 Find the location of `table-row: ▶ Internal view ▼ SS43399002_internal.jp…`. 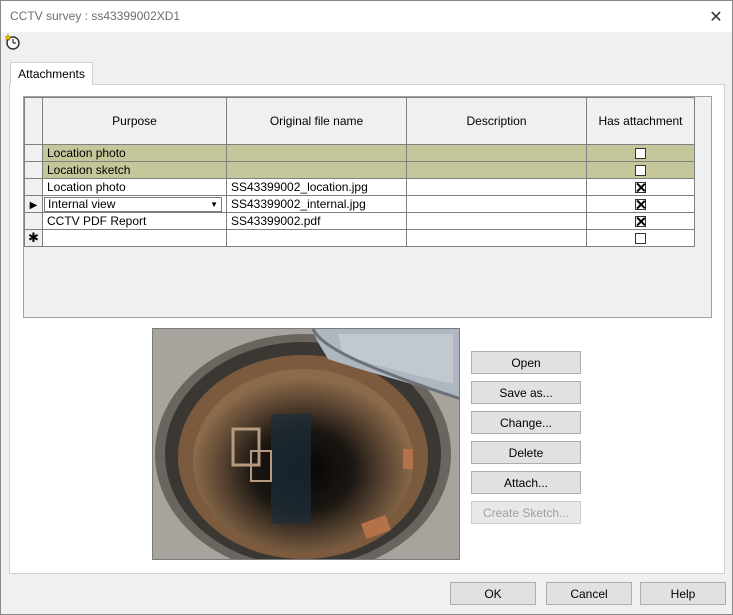

table-row: ▶ Internal view ▼ SS43399002_internal.jp… is located at coordinates (359, 204).